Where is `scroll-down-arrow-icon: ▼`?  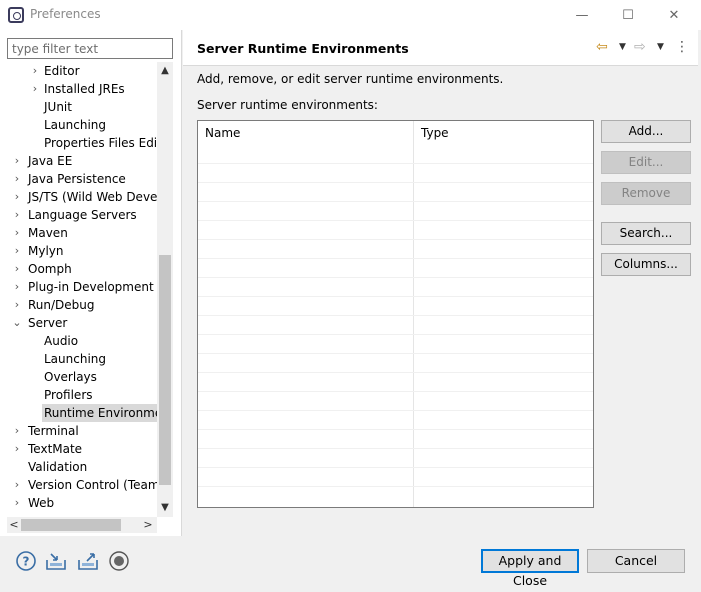 scroll-down-arrow-icon: ▼ is located at coordinates (165, 508).